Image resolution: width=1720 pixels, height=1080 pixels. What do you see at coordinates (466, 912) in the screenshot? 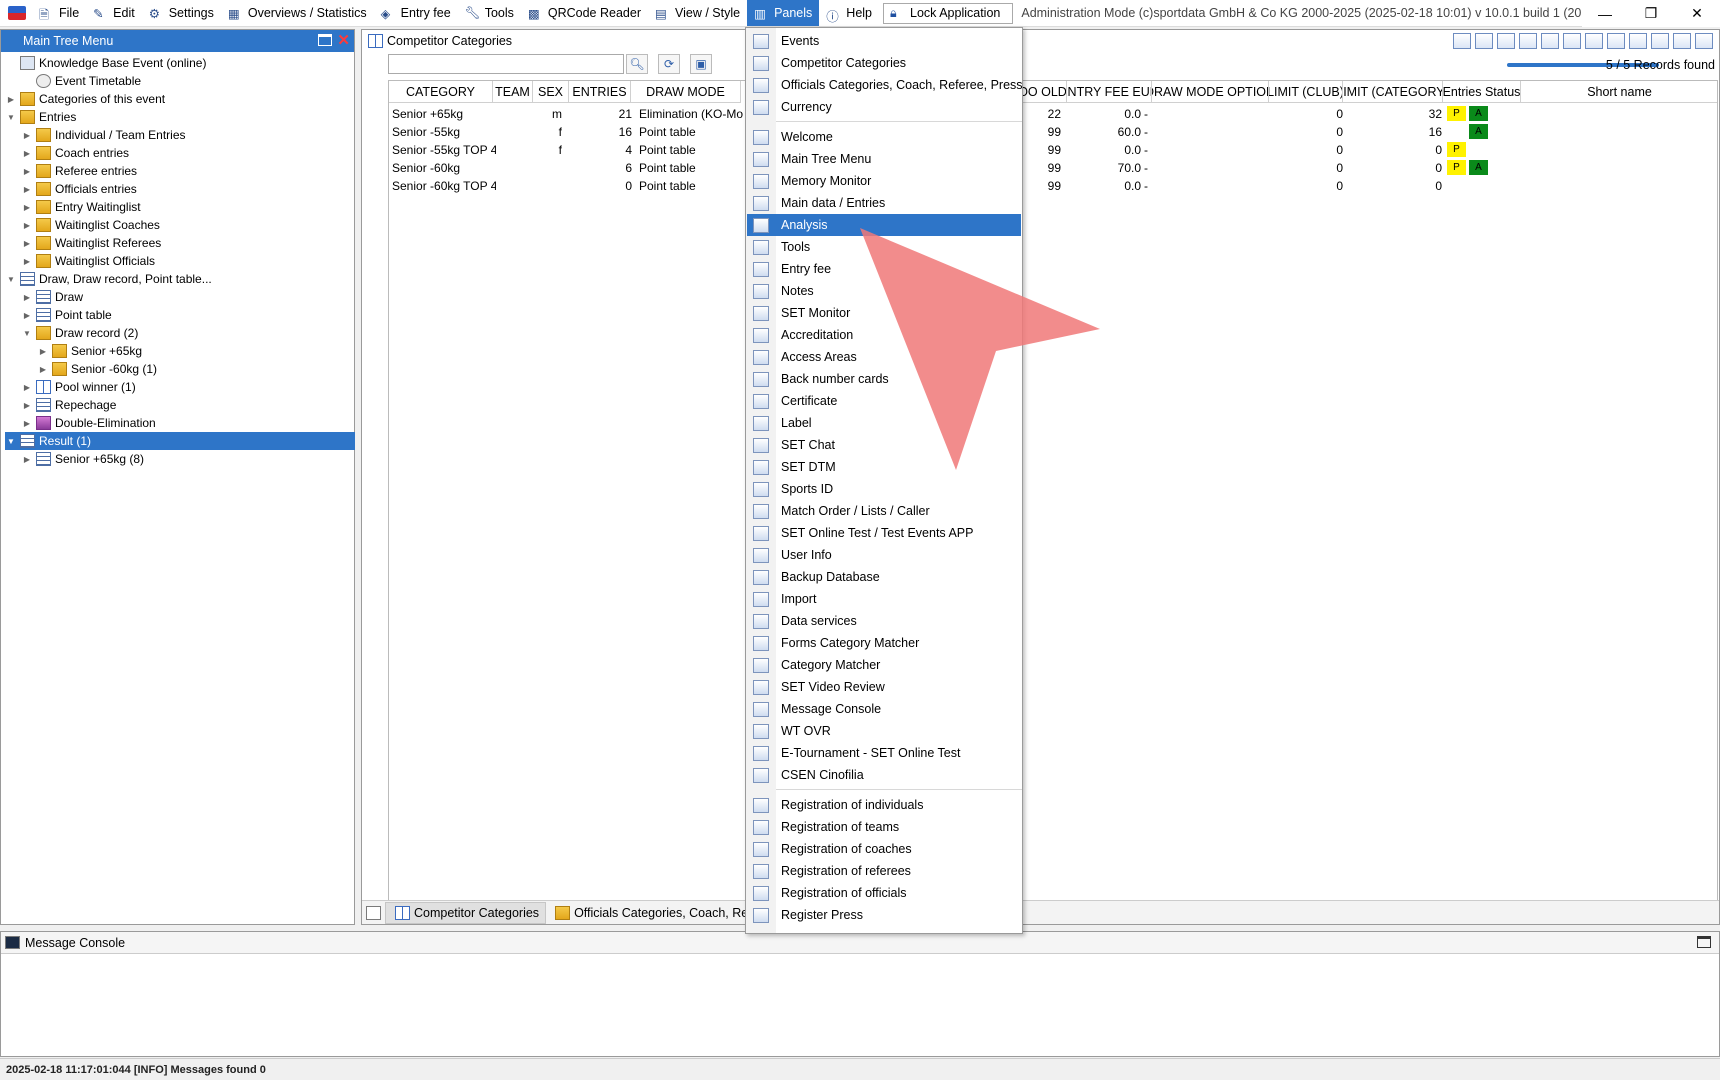
I see `tab-competitor-categories: Competitor Categories` at bounding box center [466, 912].